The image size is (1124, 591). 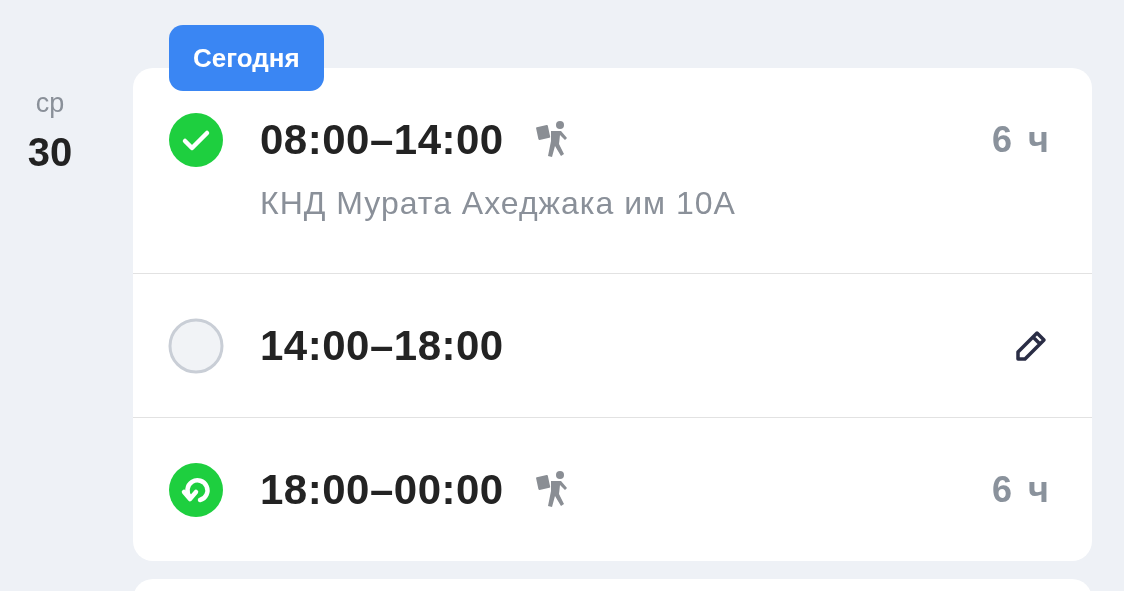 I want to click on shift-time: 18:00–00:00, so click(x=382, y=490).